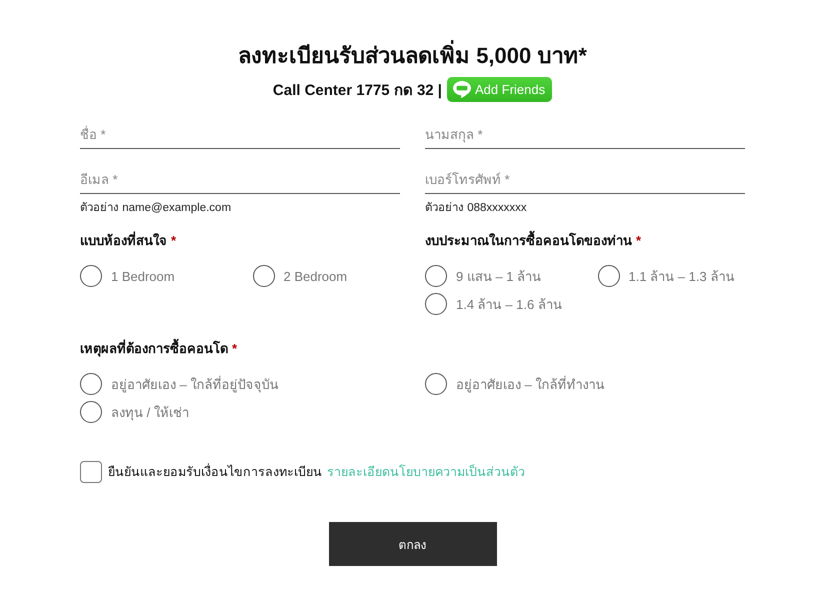  I want to click on question-heading: แบบห้องที่สนใจ, so click(123, 240).